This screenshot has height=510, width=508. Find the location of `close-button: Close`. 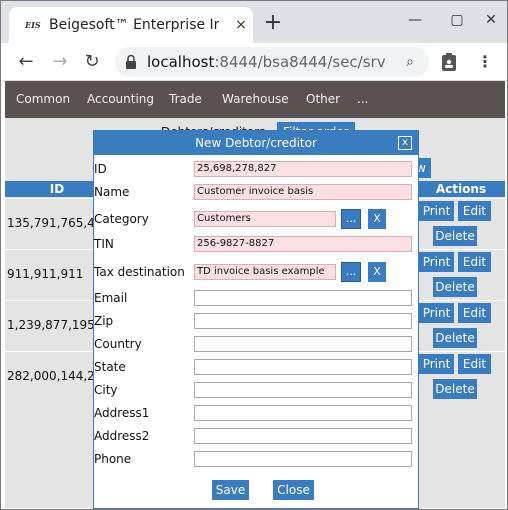

close-button: Close is located at coordinates (293, 490).